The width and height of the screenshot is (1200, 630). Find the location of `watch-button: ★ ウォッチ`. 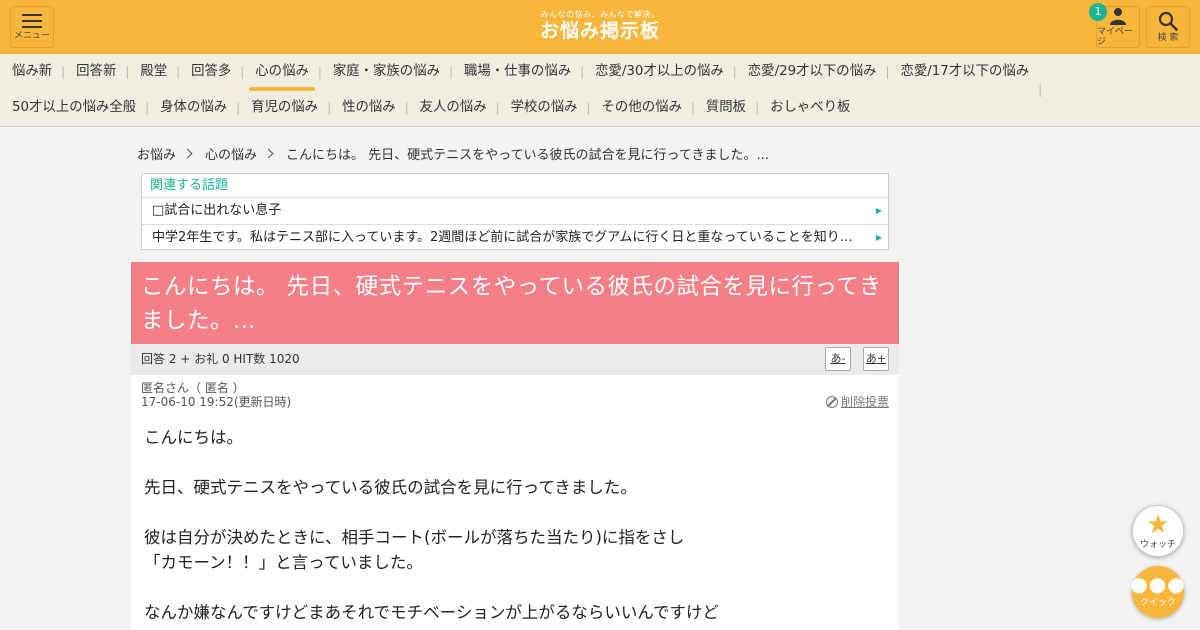

watch-button: ★ ウォッチ is located at coordinates (1158, 531).